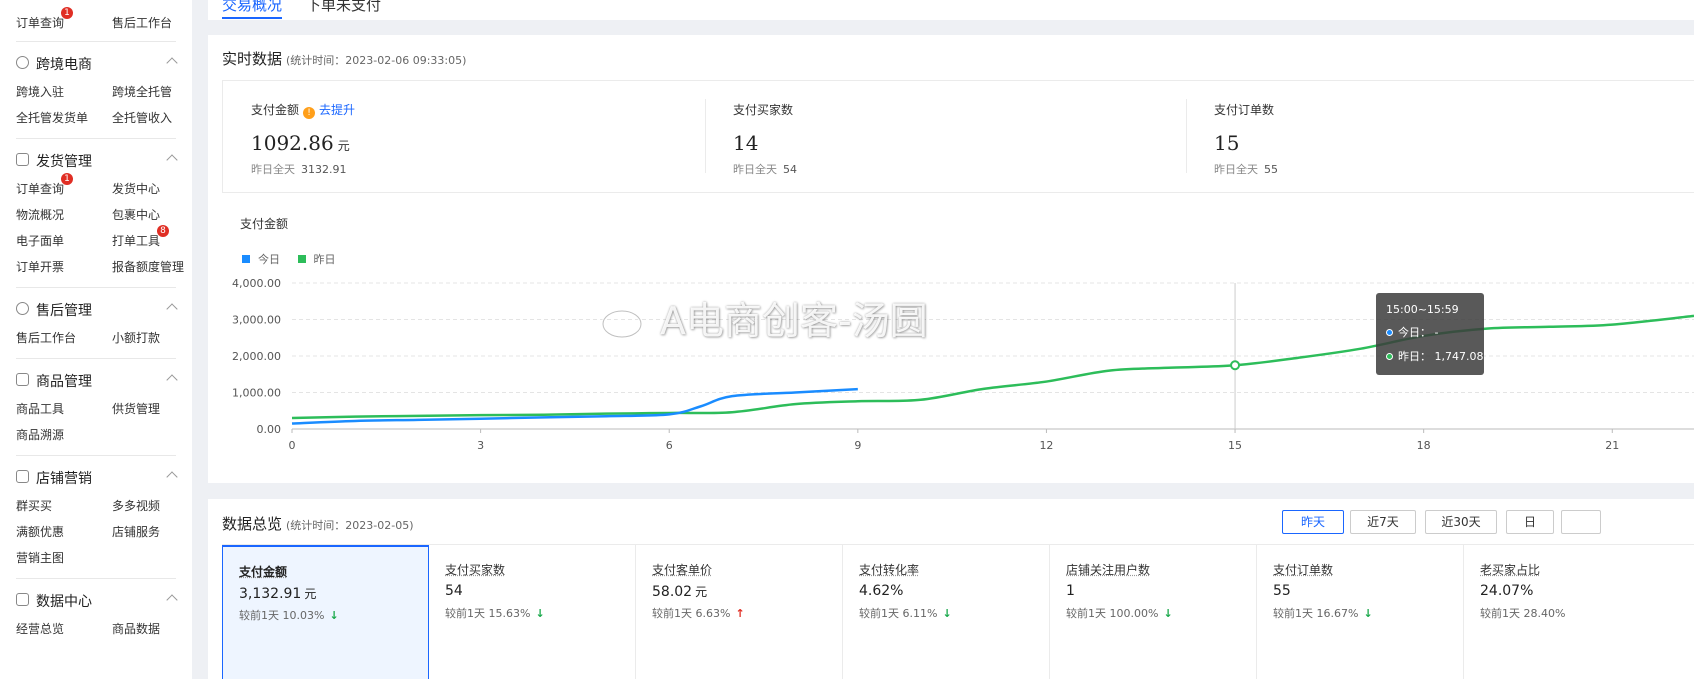 This screenshot has width=1694, height=679. I want to click on sidebar-link: 商品工具, so click(40, 408).